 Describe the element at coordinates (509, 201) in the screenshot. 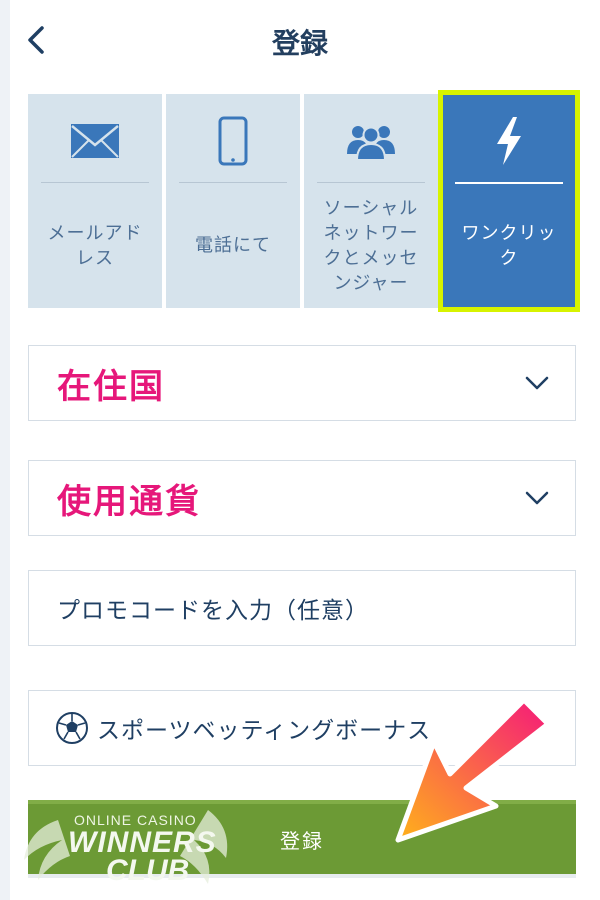

I see `tab-one-click: ワンクリック` at that location.